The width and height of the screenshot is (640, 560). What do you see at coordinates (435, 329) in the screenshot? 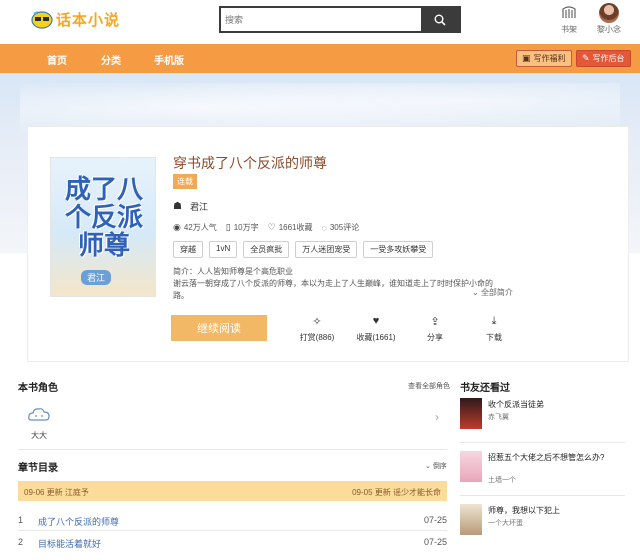
I see `share-button: ⇪ 分享` at bounding box center [435, 329].